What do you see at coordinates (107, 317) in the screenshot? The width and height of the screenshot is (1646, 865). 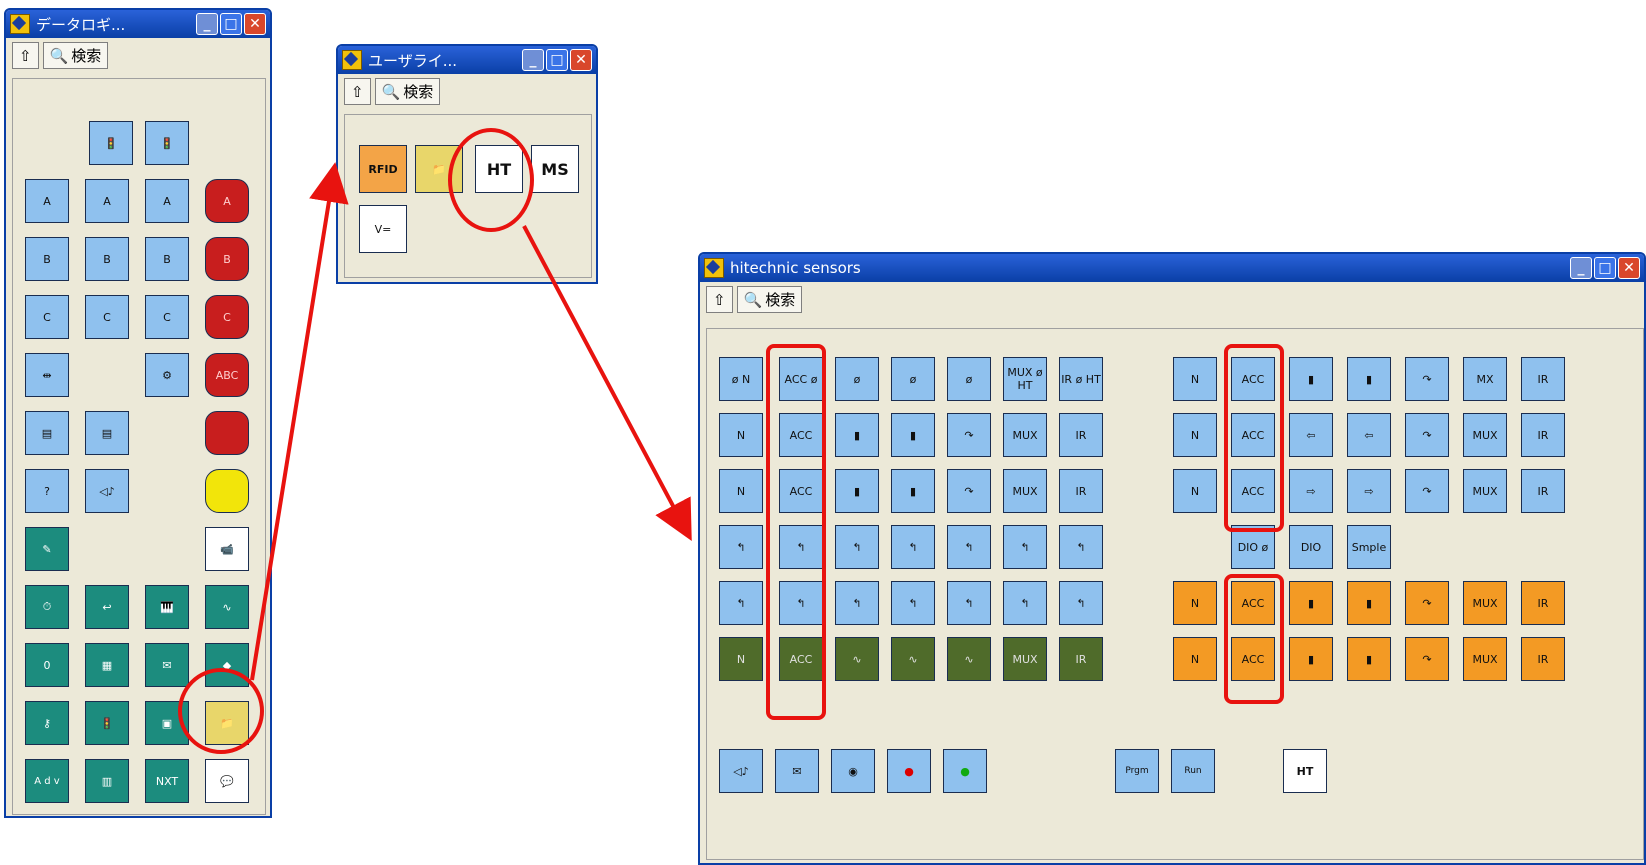 I see `motor-c-reverse-icon: C` at bounding box center [107, 317].